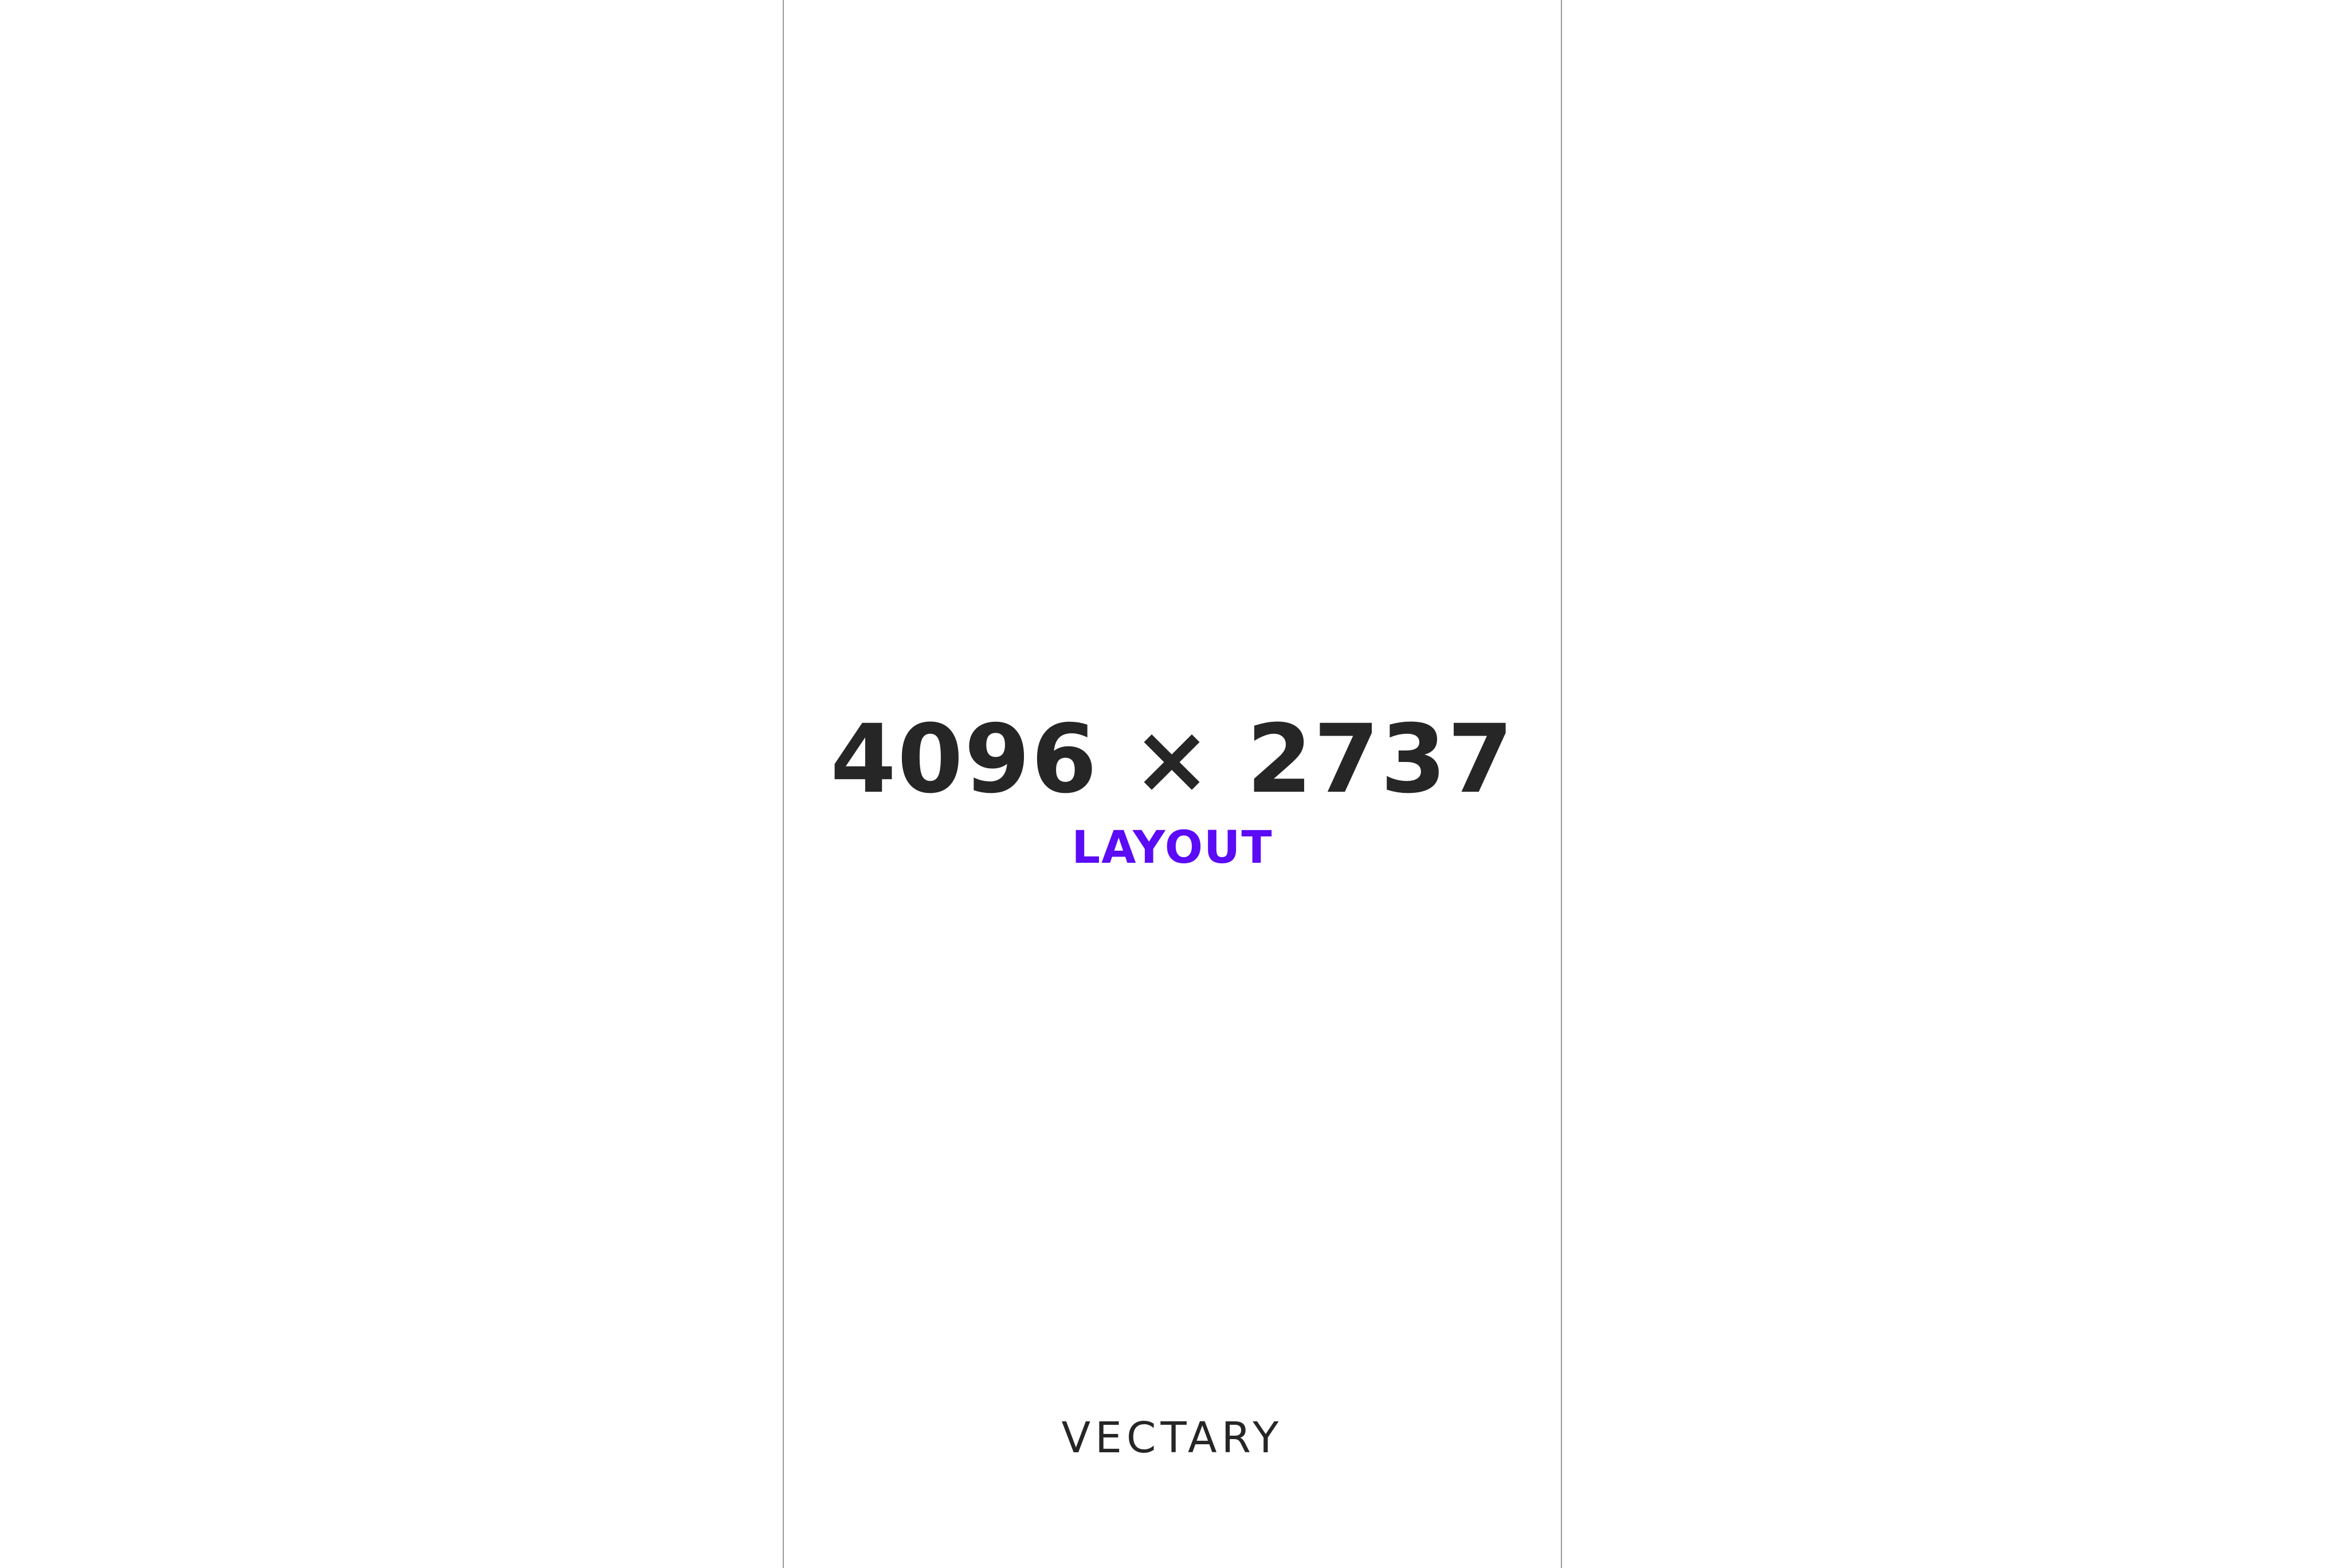 This screenshot has width=2347, height=1568. I want to click on vectary-logo: VECTARY, so click(1172, 1438).